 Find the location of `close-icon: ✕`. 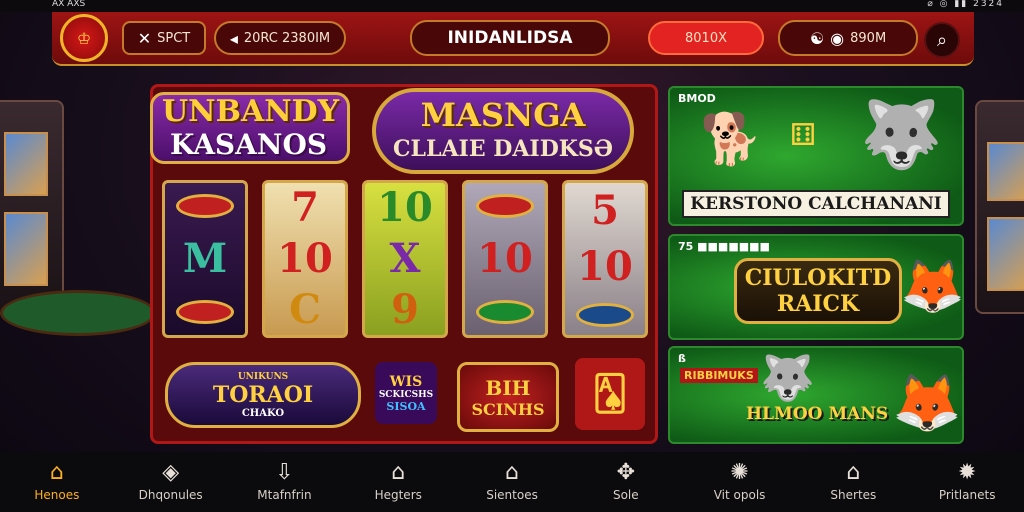

close-icon: ✕ is located at coordinates (144, 38).